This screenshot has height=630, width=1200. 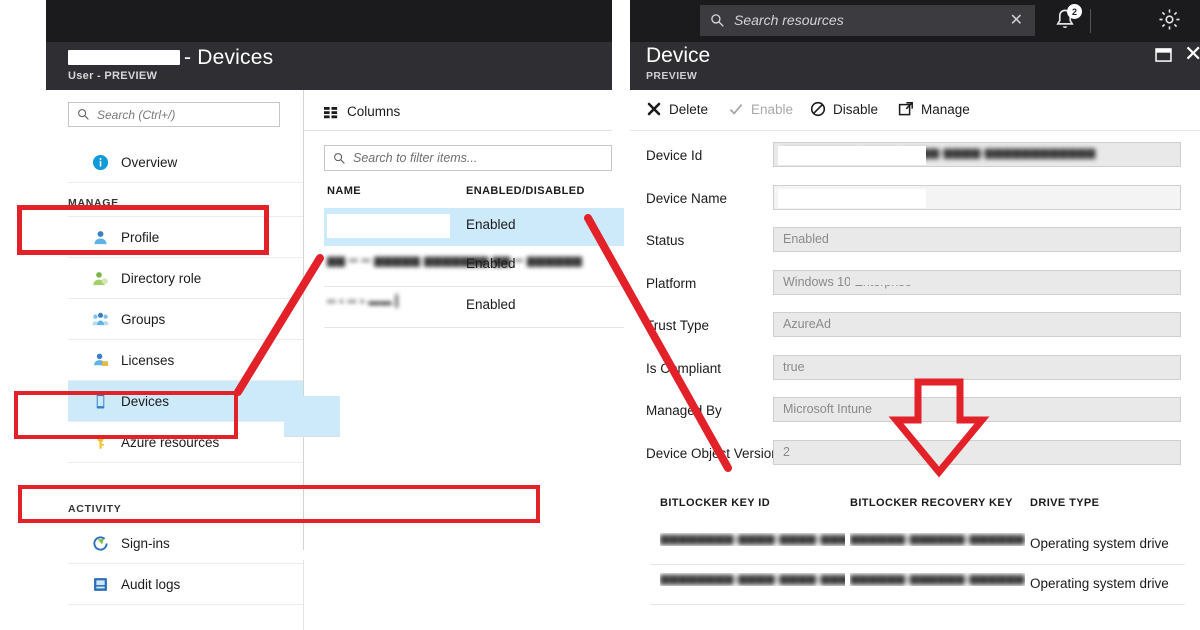 I want to click on sidebar-item-directory-role: Directory role, so click(x=186, y=278).